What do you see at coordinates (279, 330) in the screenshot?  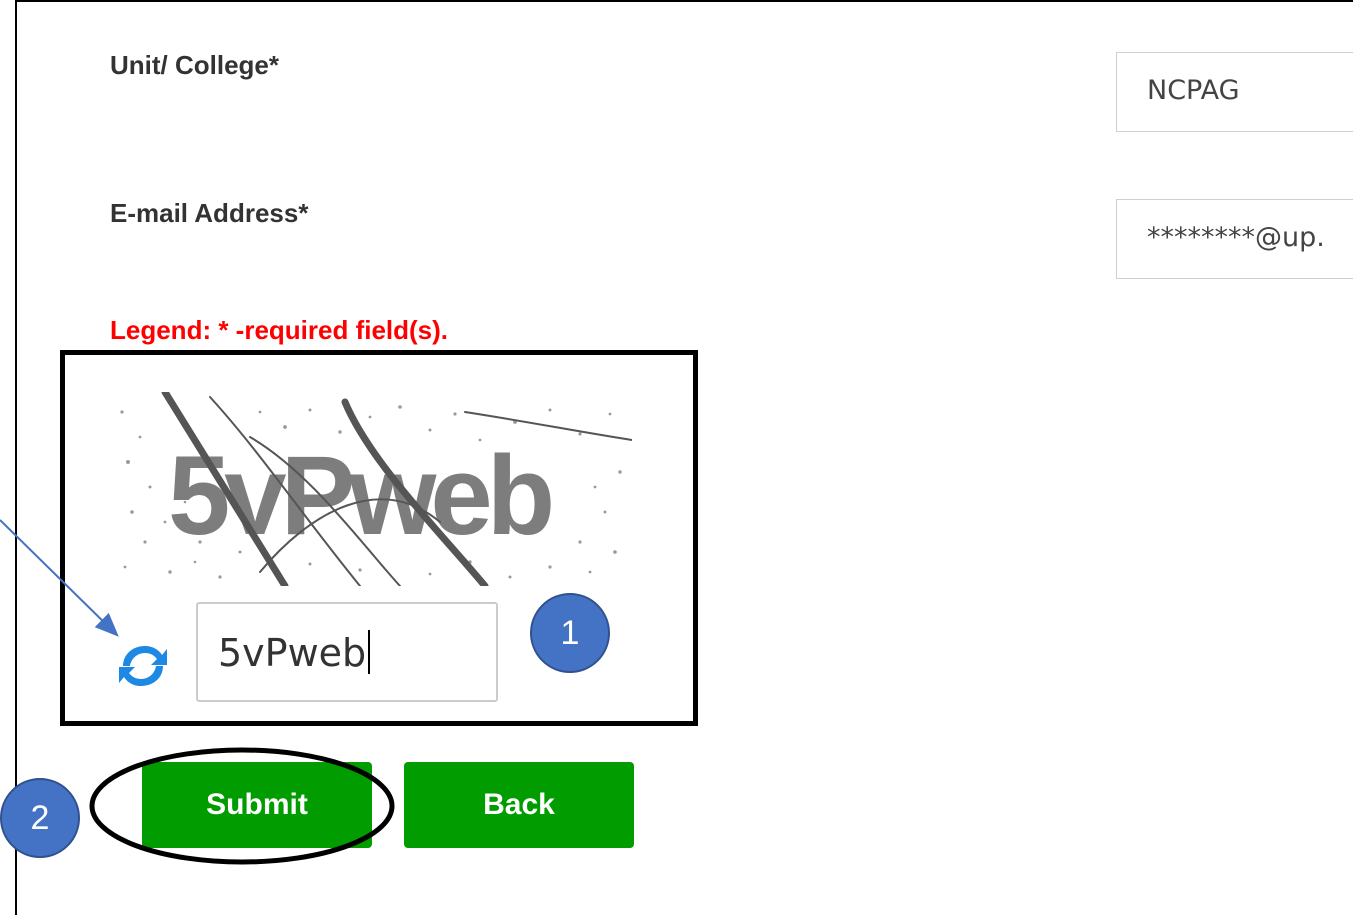 I see `required-legend: Legend: * -required field(s).` at bounding box center [279, 330].